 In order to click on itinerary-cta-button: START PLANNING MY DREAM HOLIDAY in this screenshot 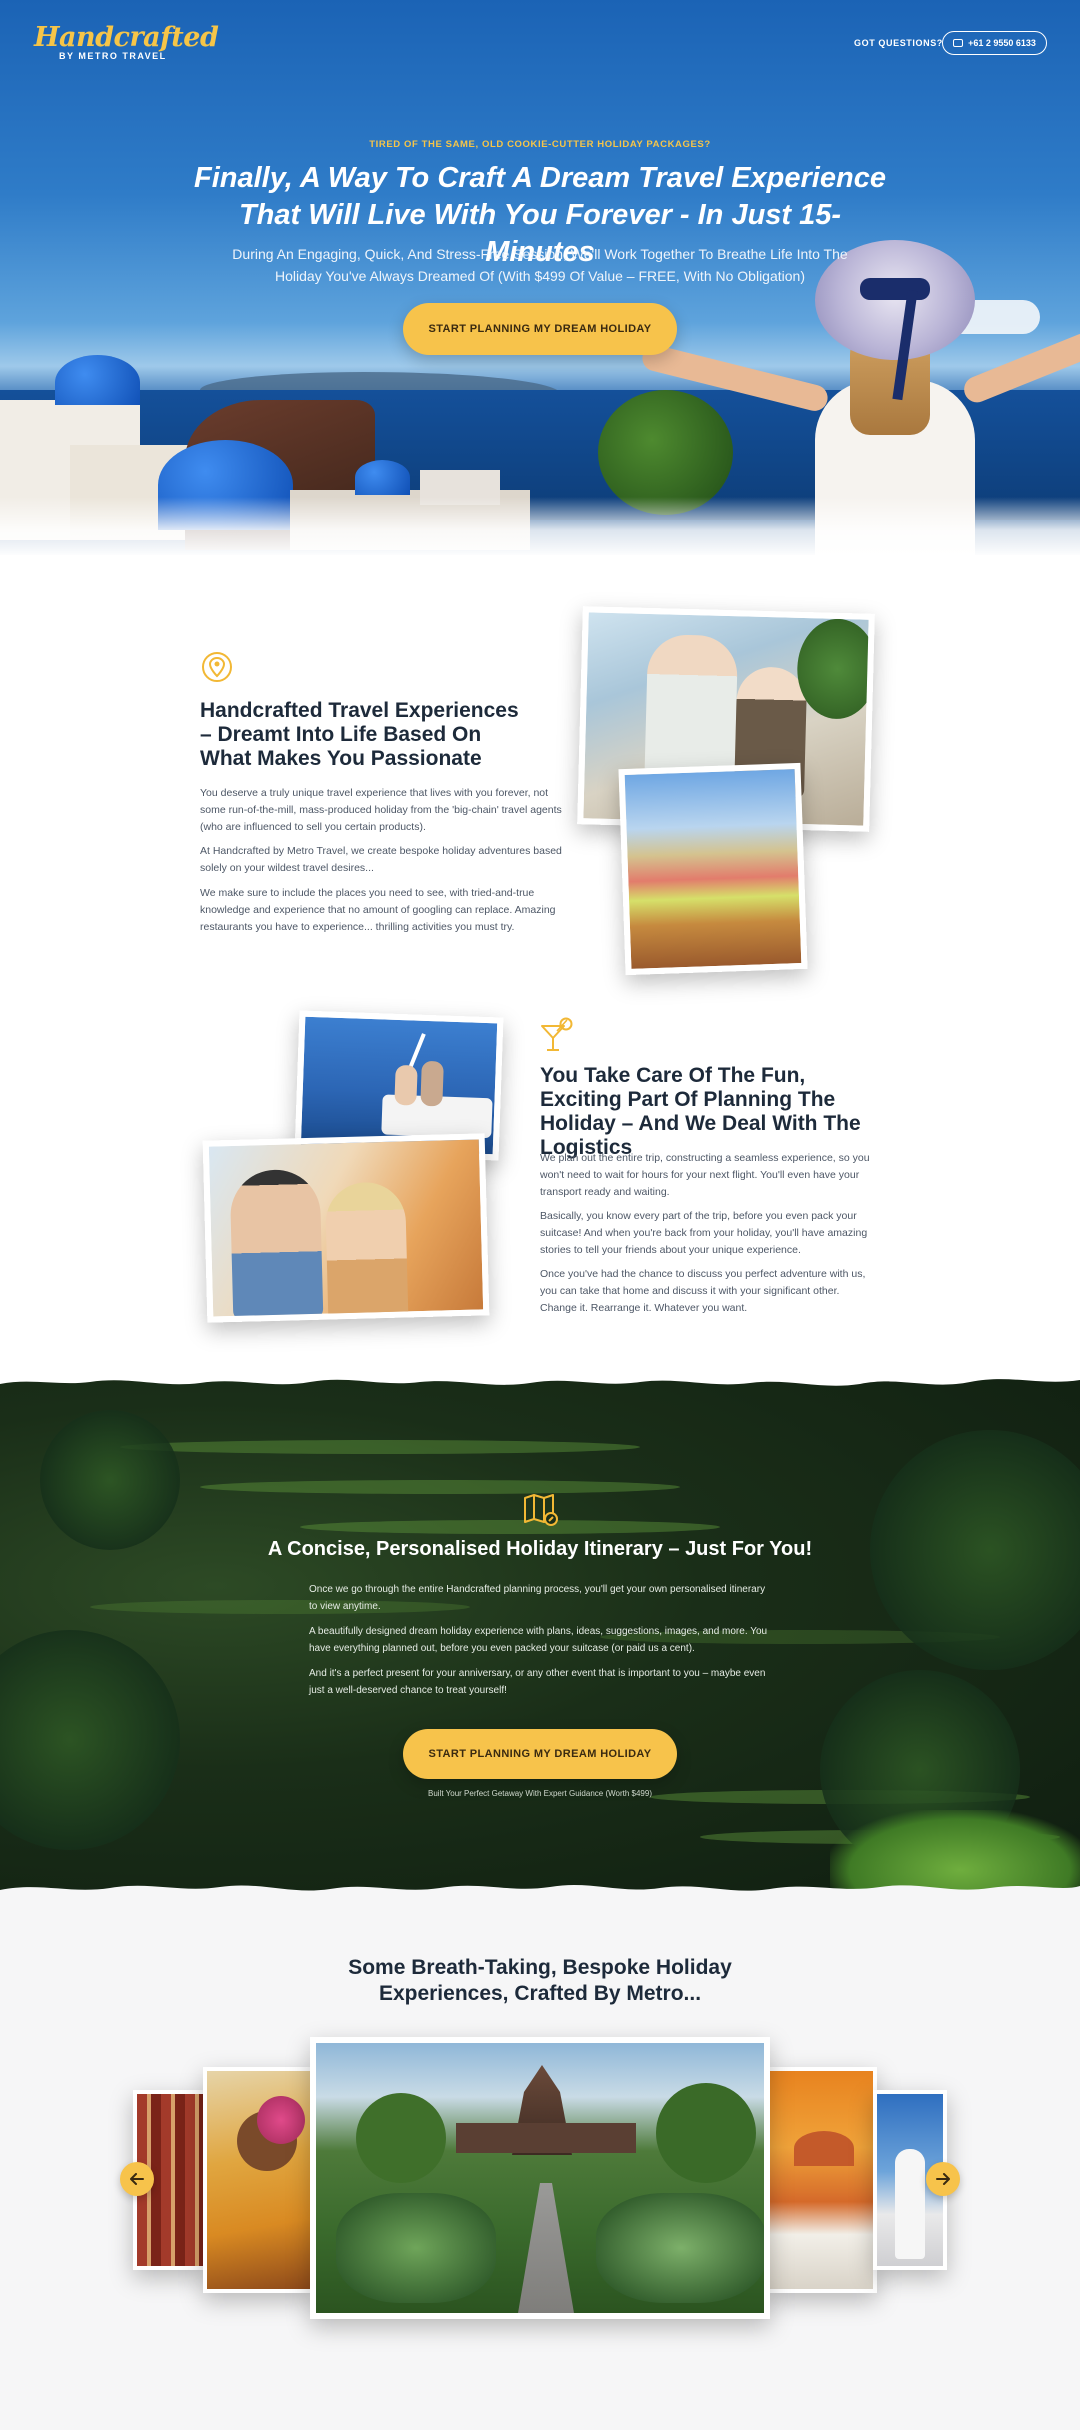, I will do `click(540, 1754)`.